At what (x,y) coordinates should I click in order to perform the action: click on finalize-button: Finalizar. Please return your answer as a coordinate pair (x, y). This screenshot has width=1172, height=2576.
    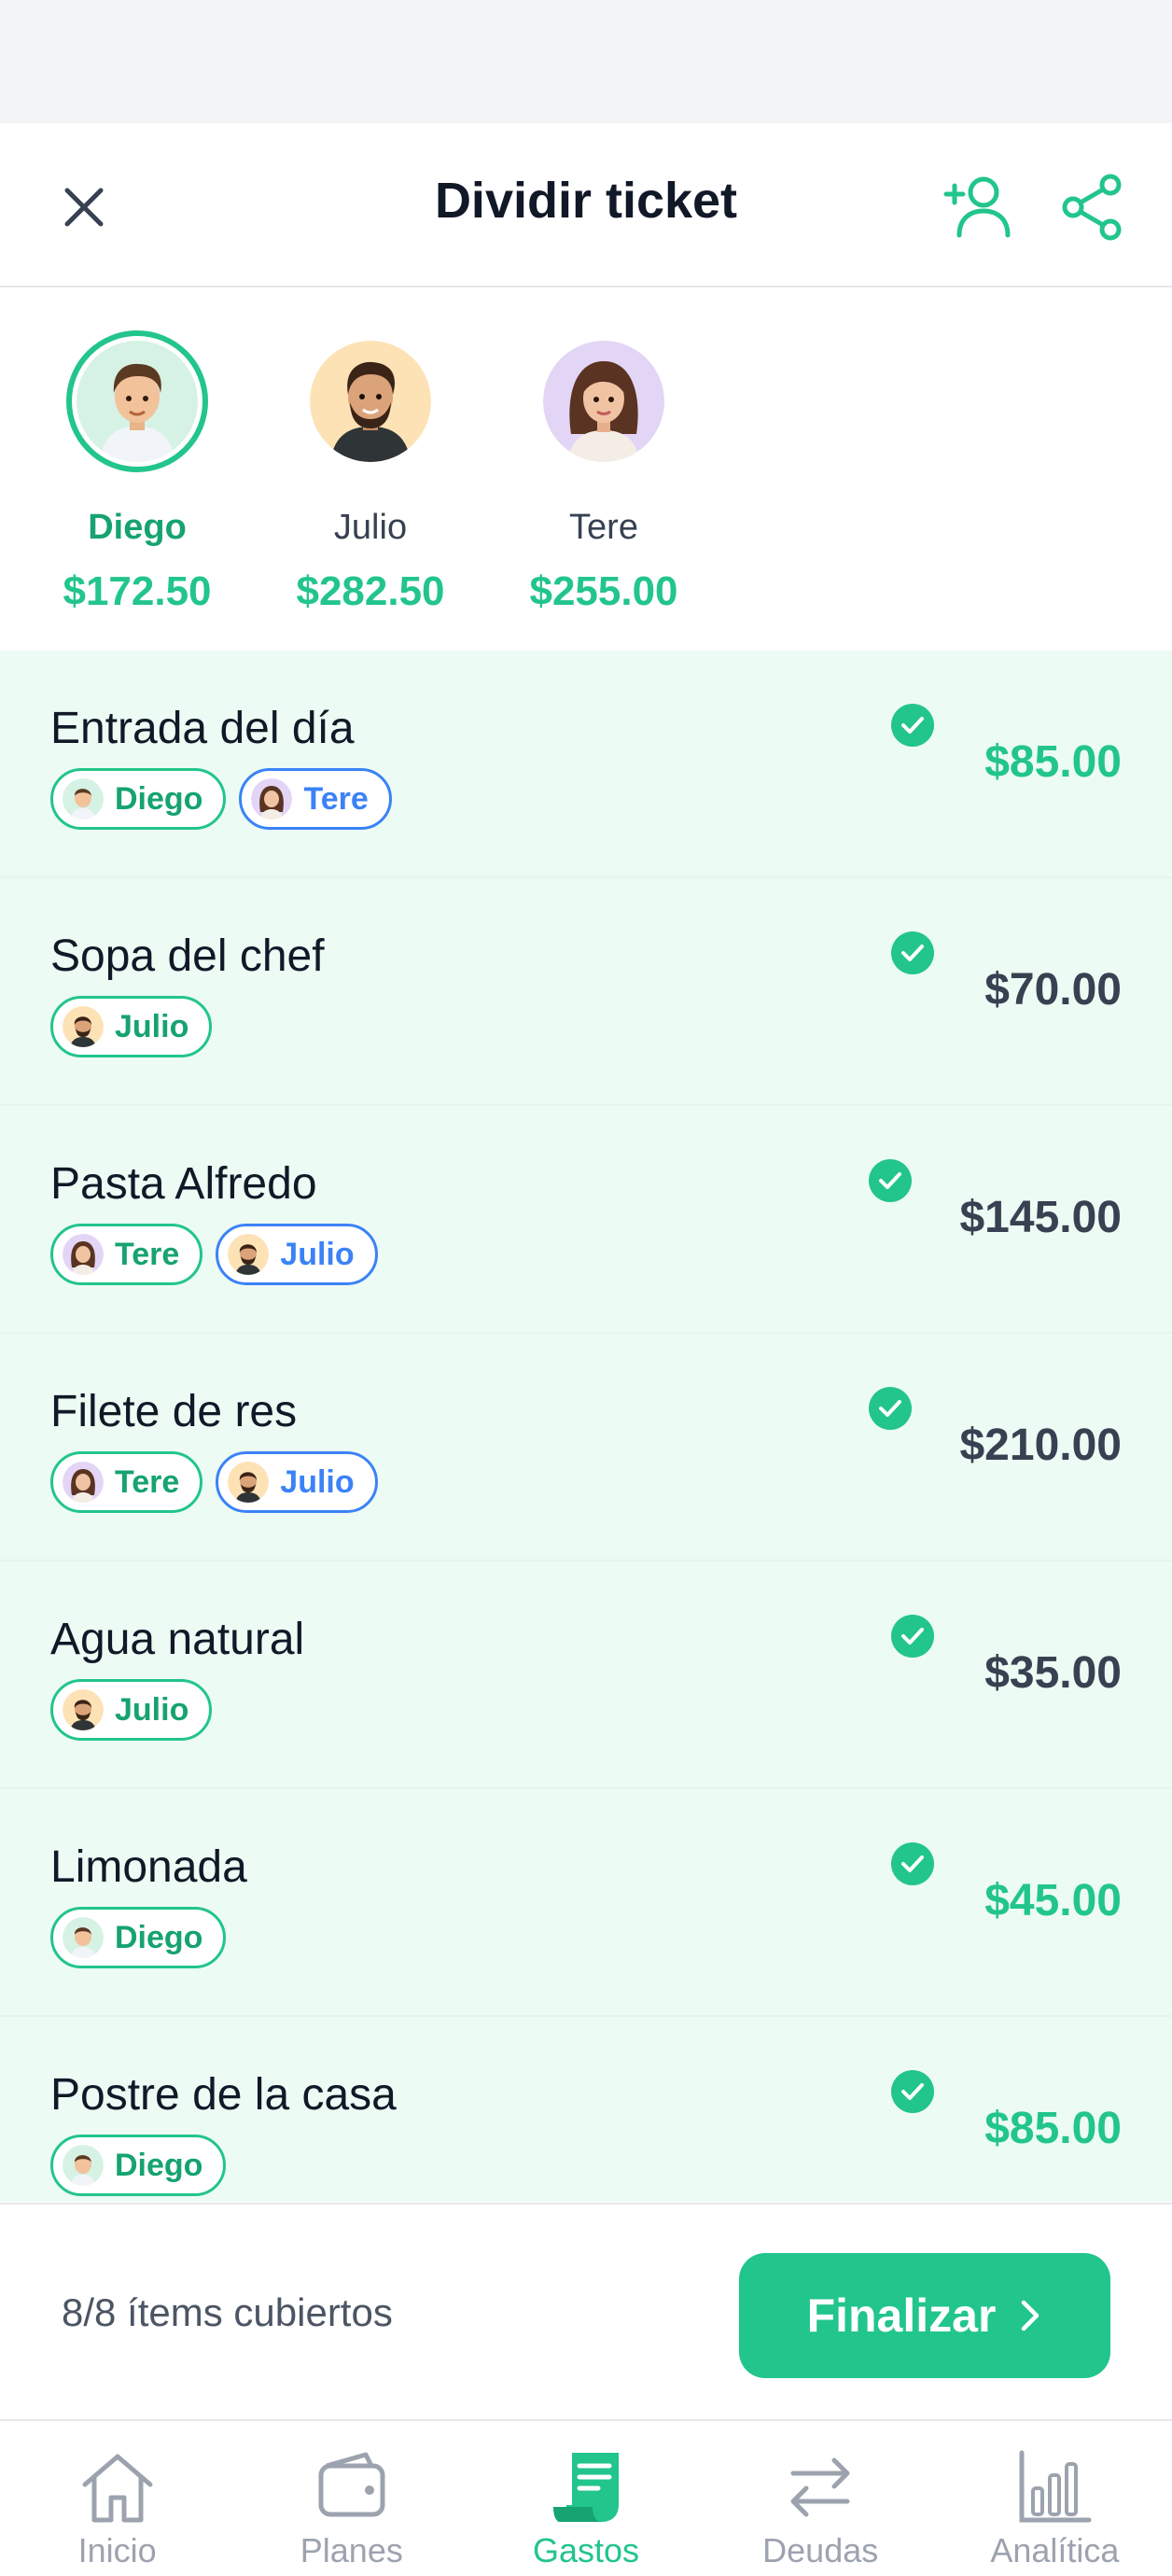
    Looking at the image, I should click on (924, 2315).